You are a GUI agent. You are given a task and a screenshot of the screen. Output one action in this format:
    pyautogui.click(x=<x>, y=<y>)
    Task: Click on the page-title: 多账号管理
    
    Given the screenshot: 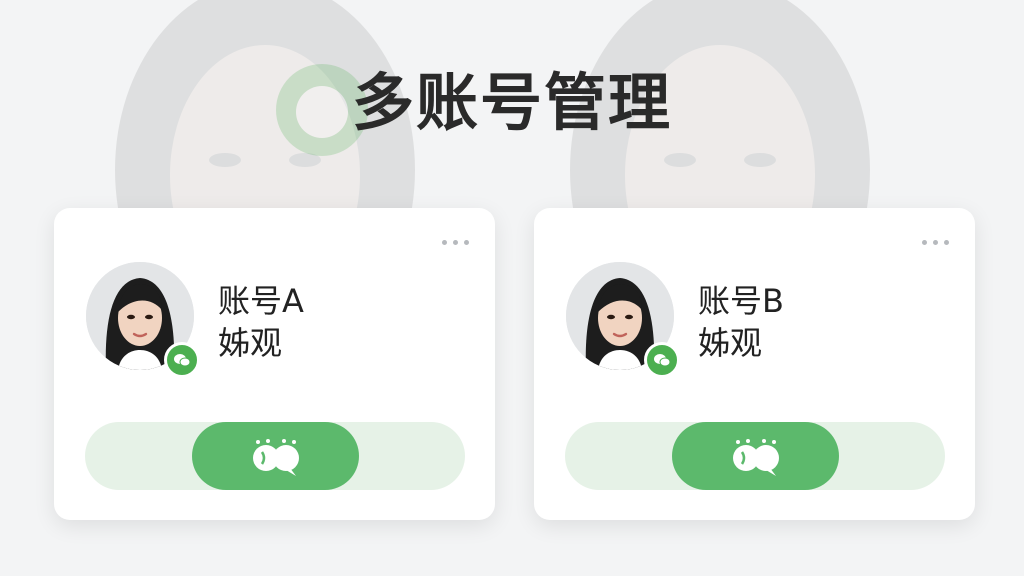 What is the action you would take?
    pyautogui.click(x=511, y=102)
    